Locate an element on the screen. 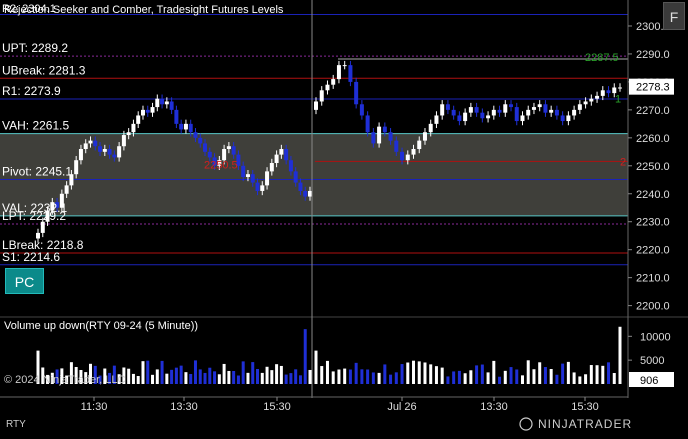 The height and width of the screenshot is (439, 688). annotation-text: 1 is located at coordinates (618, 100).